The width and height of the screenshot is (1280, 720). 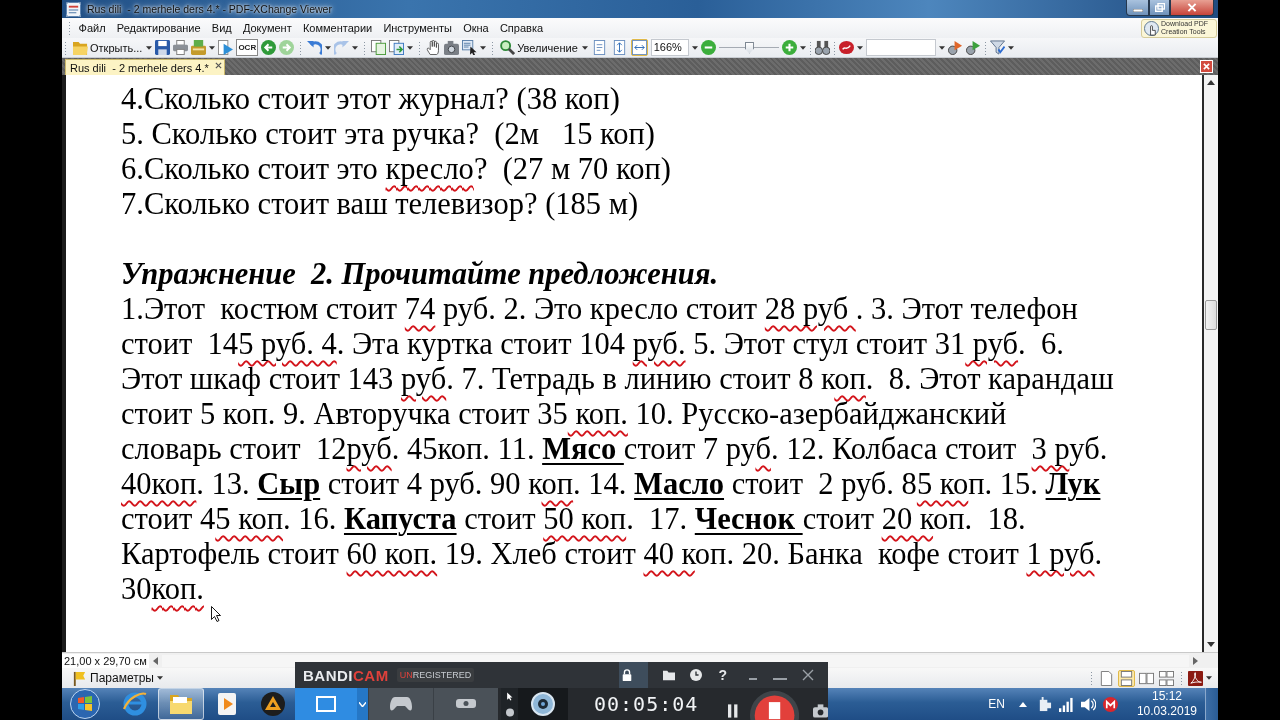 What do you see at coordinates (400, 704) in the screenshot?
I see `game-mode-button` at bounding box center [400, 704].